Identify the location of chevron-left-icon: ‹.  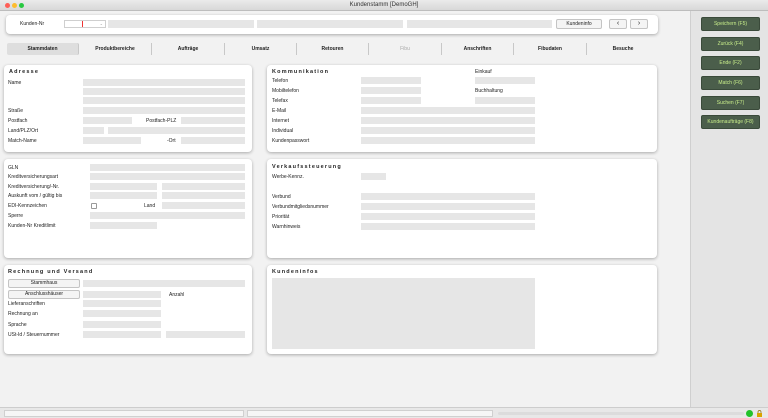
(618, 23).